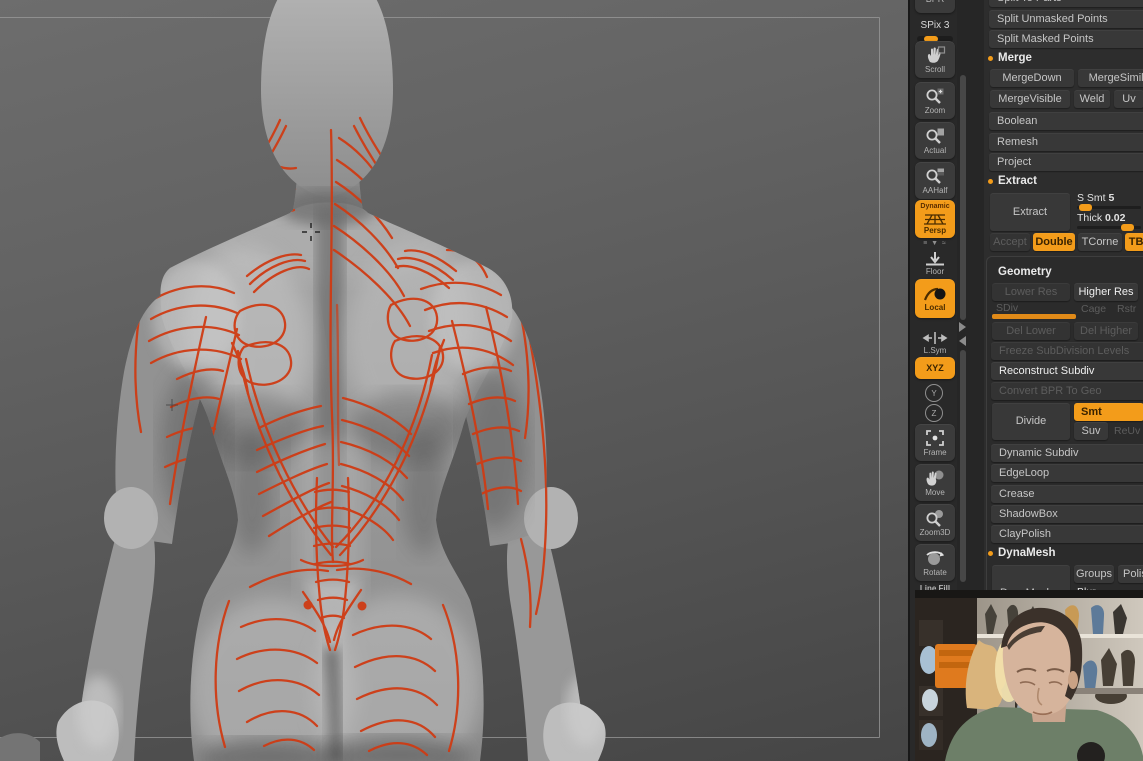 The height and width of the screenshot is (761, 1143). What do you see at coordinates (1128, 99) in the screenshot?
I see `uv-button: Uv` at bounding box center [1128, 99].